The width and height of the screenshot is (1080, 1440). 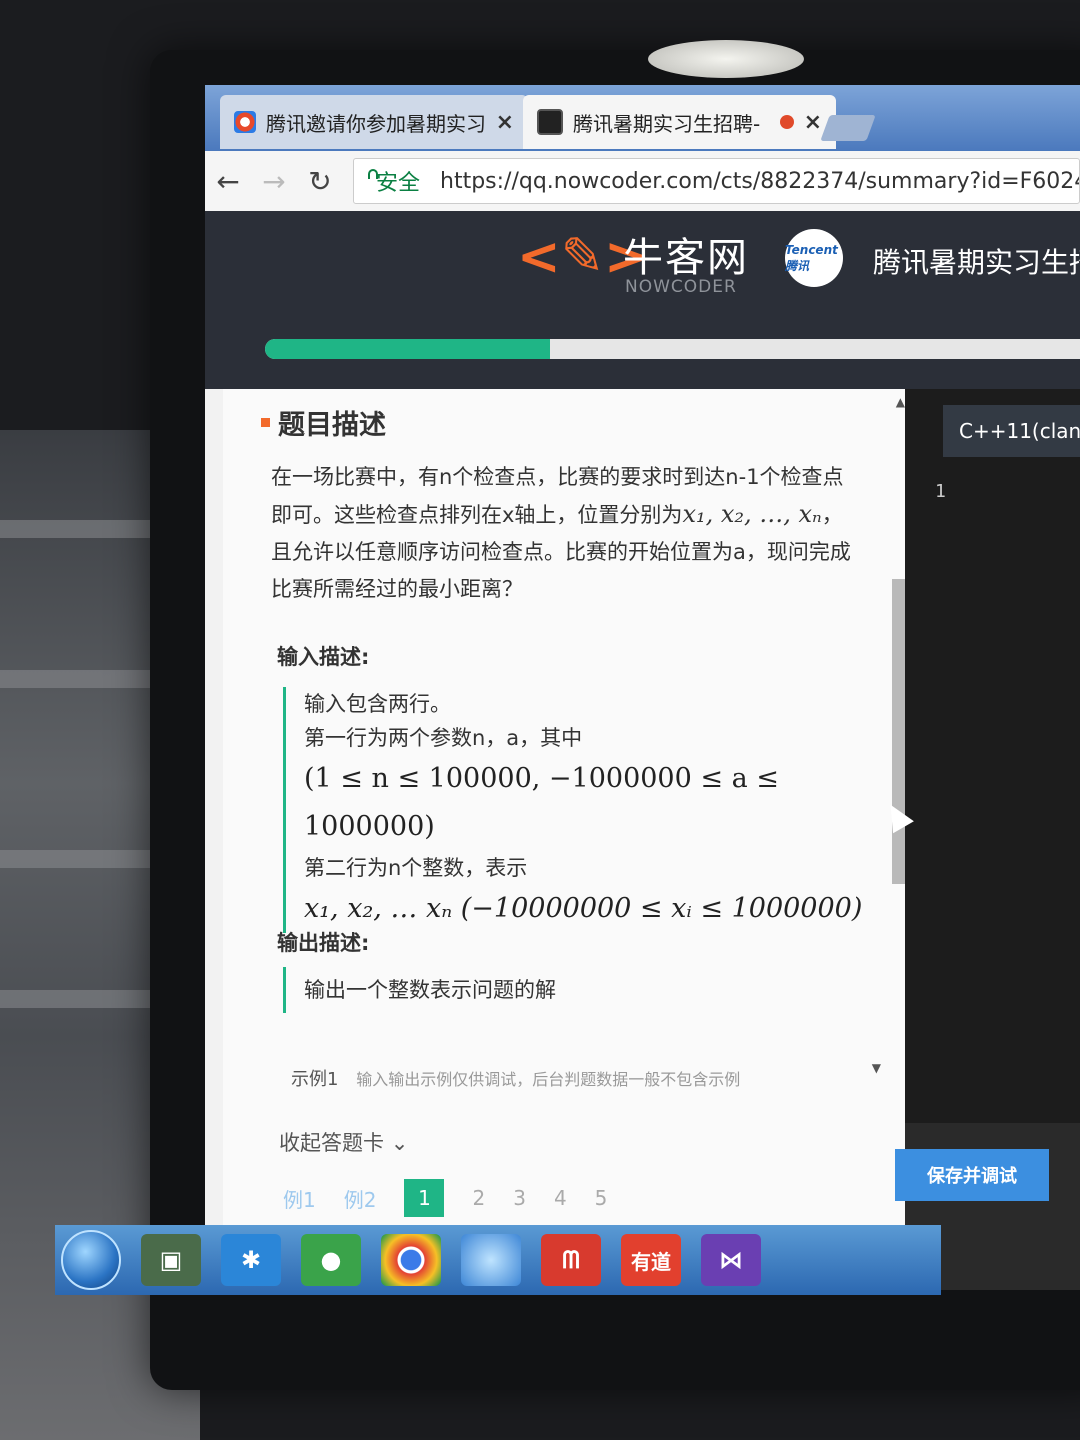 I want to click on page-title: 腾讯暑期实习生招聘, so click(x=976, y=262).